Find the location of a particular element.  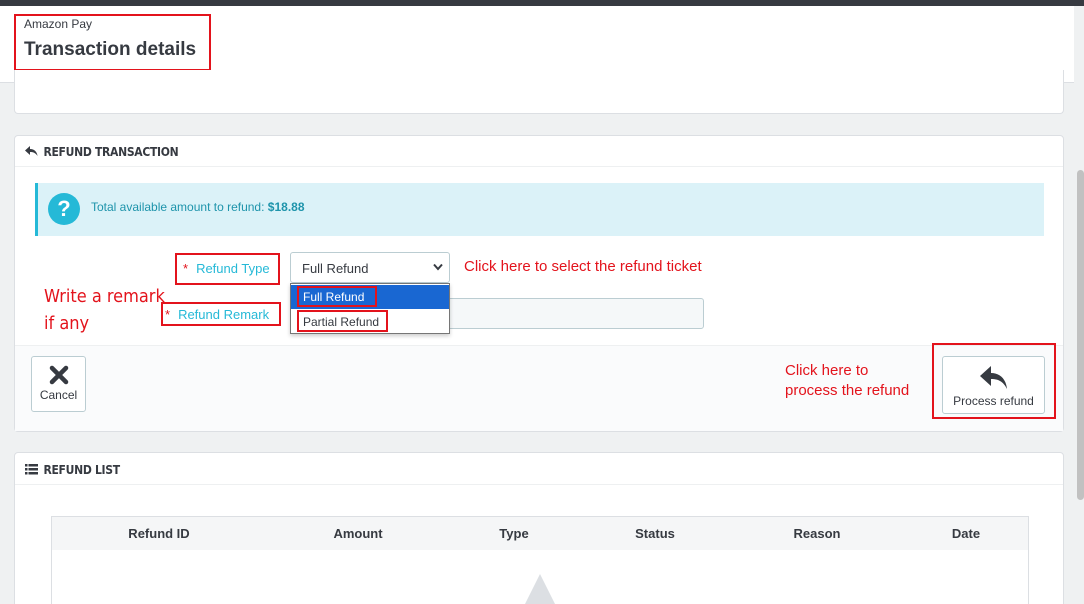

refund-type-value: Full Refund is located at coordinates (335, 268).